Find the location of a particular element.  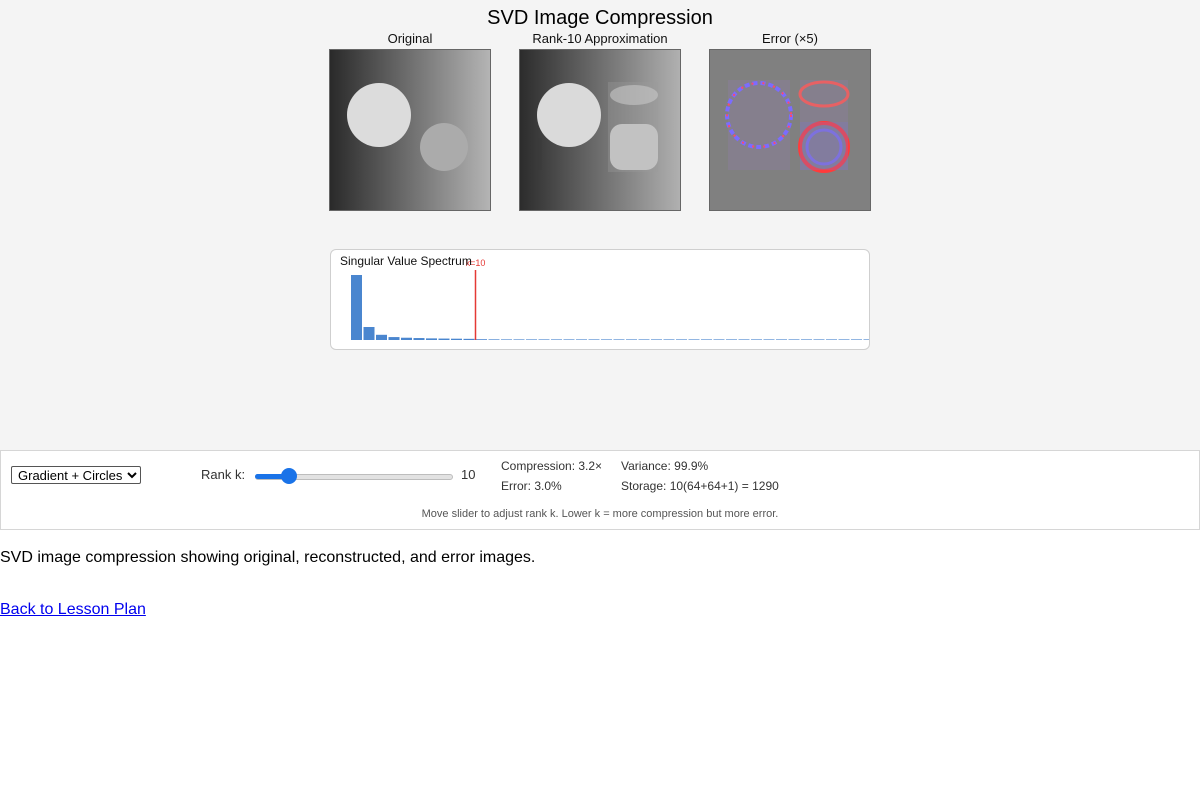

rank-label: Rank k: is located at coordinates (223, 474).